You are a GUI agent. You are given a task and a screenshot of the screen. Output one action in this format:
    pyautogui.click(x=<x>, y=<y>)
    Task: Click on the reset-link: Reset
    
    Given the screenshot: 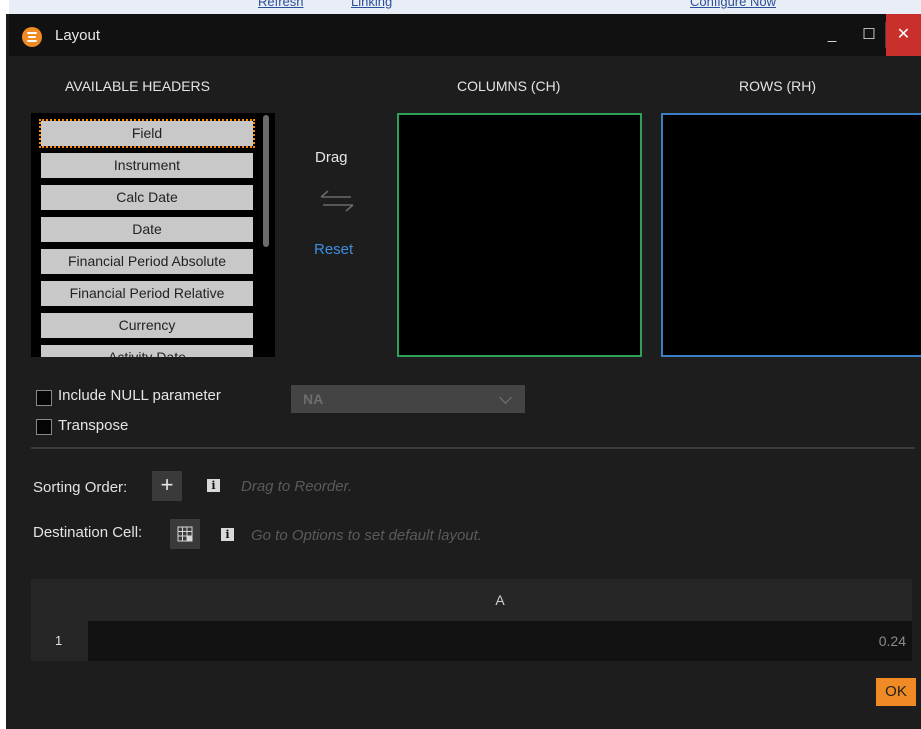 What is the action you would take?
    pyautogui.click(x=333, y=249)
    